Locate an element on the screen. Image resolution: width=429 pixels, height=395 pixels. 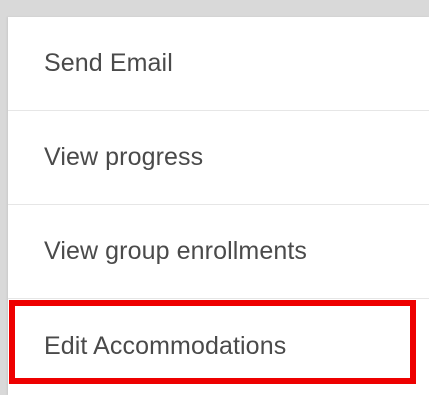
send-email-label: Send Email is located at coordinates (108, 63).